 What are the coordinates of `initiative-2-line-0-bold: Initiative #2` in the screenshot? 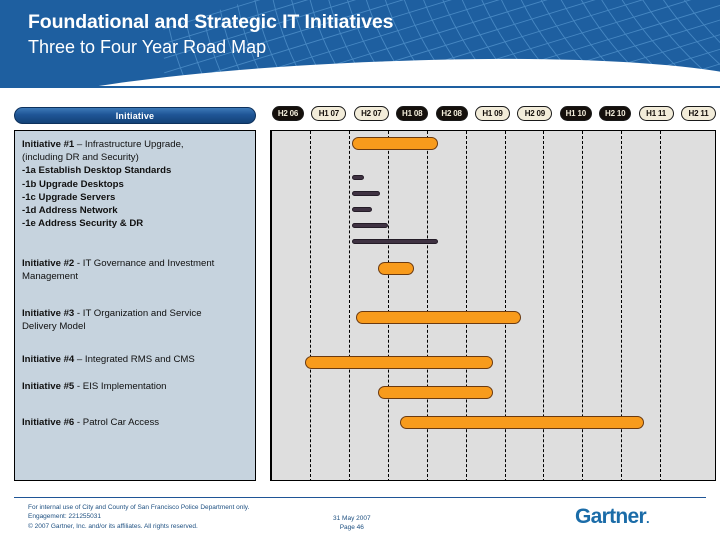 It's located at (48, 263).